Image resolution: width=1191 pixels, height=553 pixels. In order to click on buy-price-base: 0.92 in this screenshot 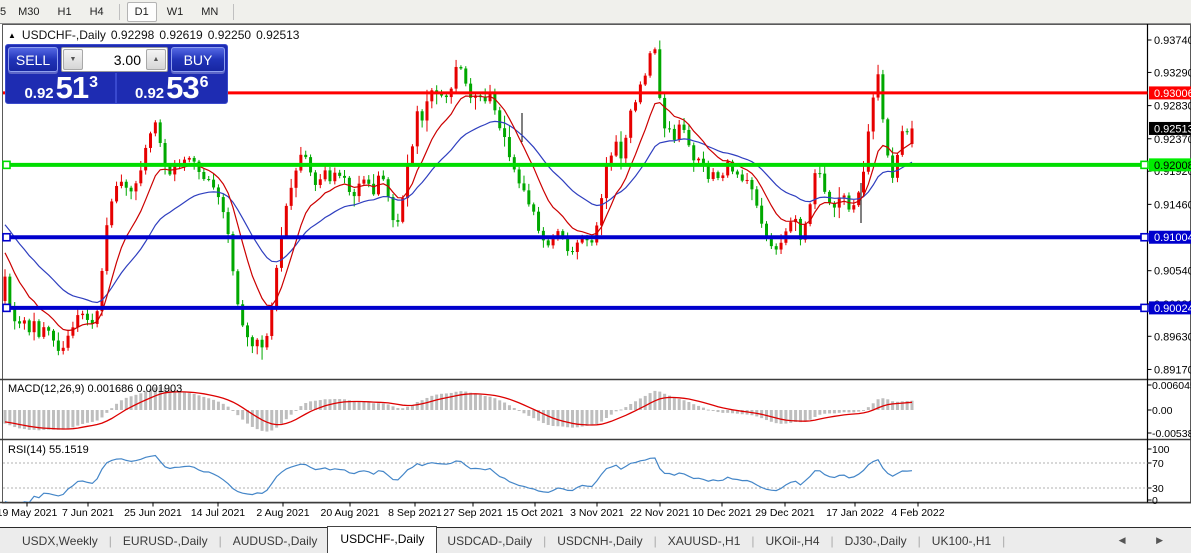, I will do `click(149, 93)`.